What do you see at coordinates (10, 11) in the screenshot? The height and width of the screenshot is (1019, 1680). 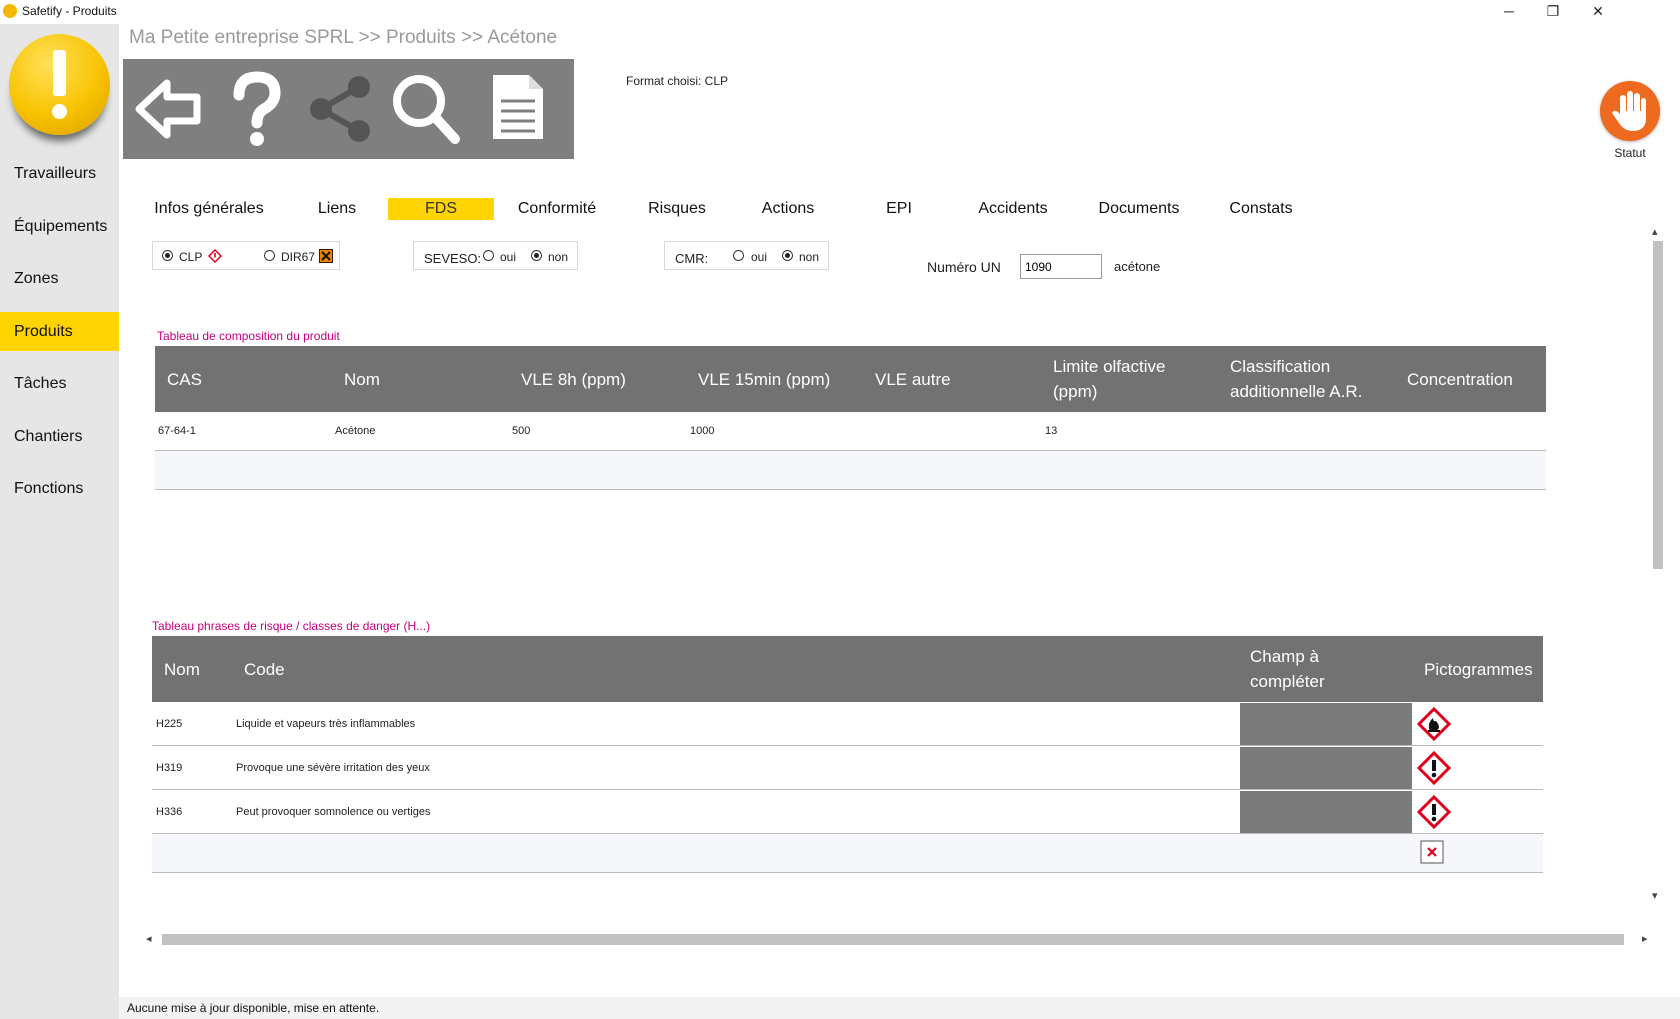 I see `app-icon` at bounding box center [10, 11].